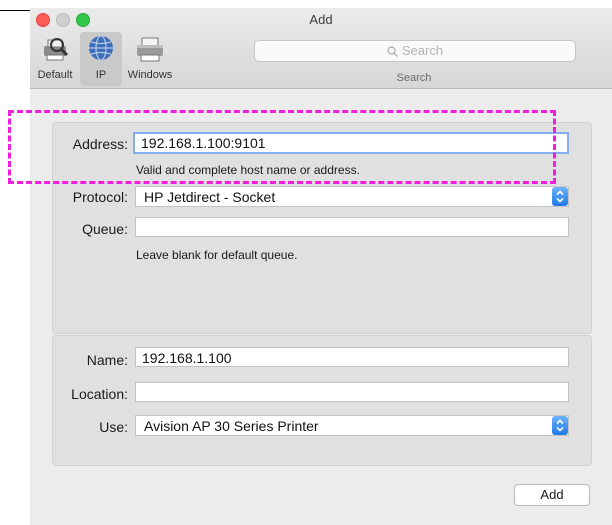  I want to click on use-stepper, so click(560, 425).